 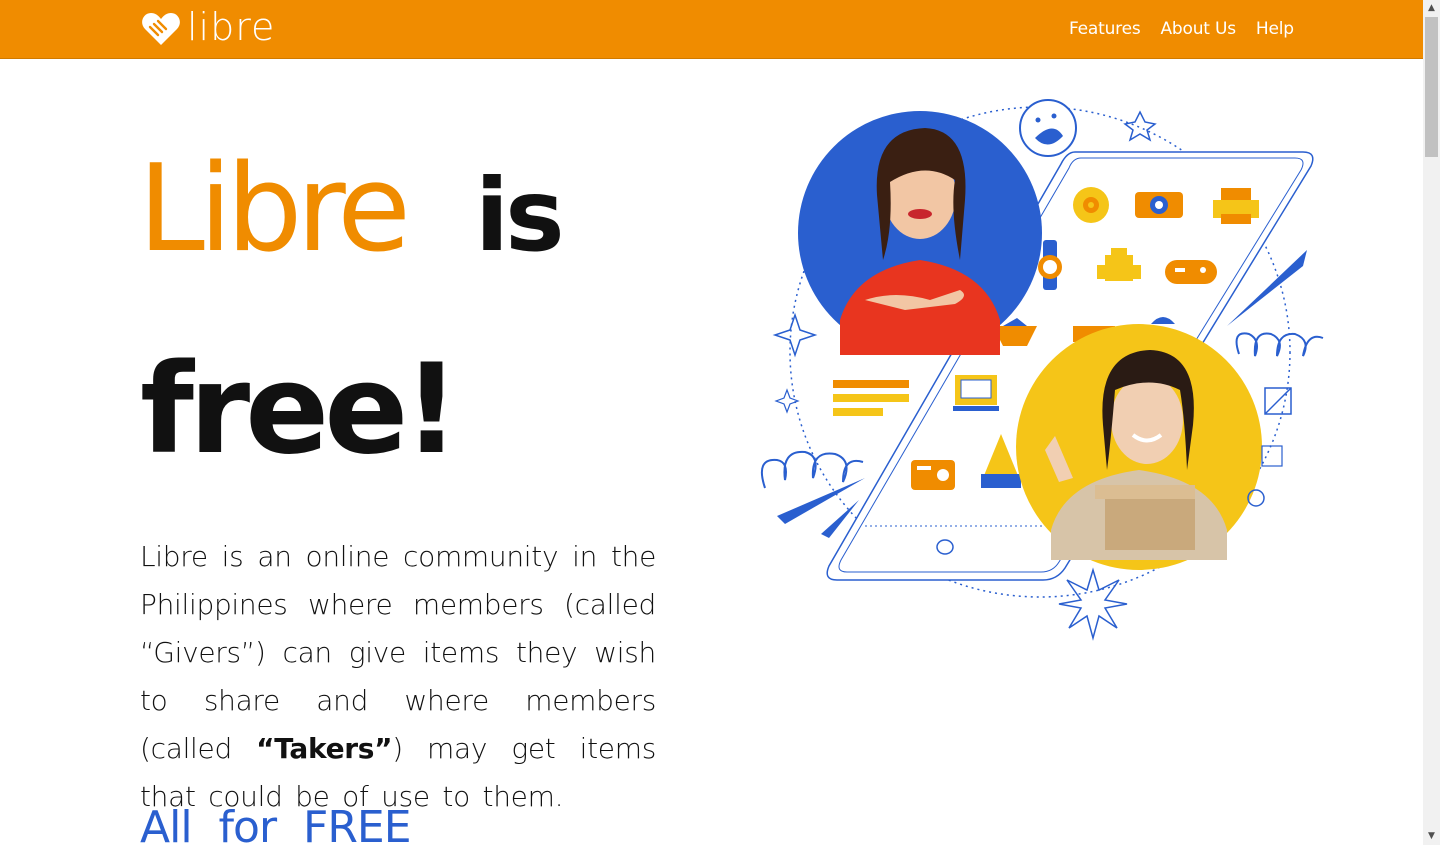 What do you see at coordinates (1431, 422) in the screenshot?
I see `page-scrollbar: ▲ ▼` at bounding box center [1431, 422].